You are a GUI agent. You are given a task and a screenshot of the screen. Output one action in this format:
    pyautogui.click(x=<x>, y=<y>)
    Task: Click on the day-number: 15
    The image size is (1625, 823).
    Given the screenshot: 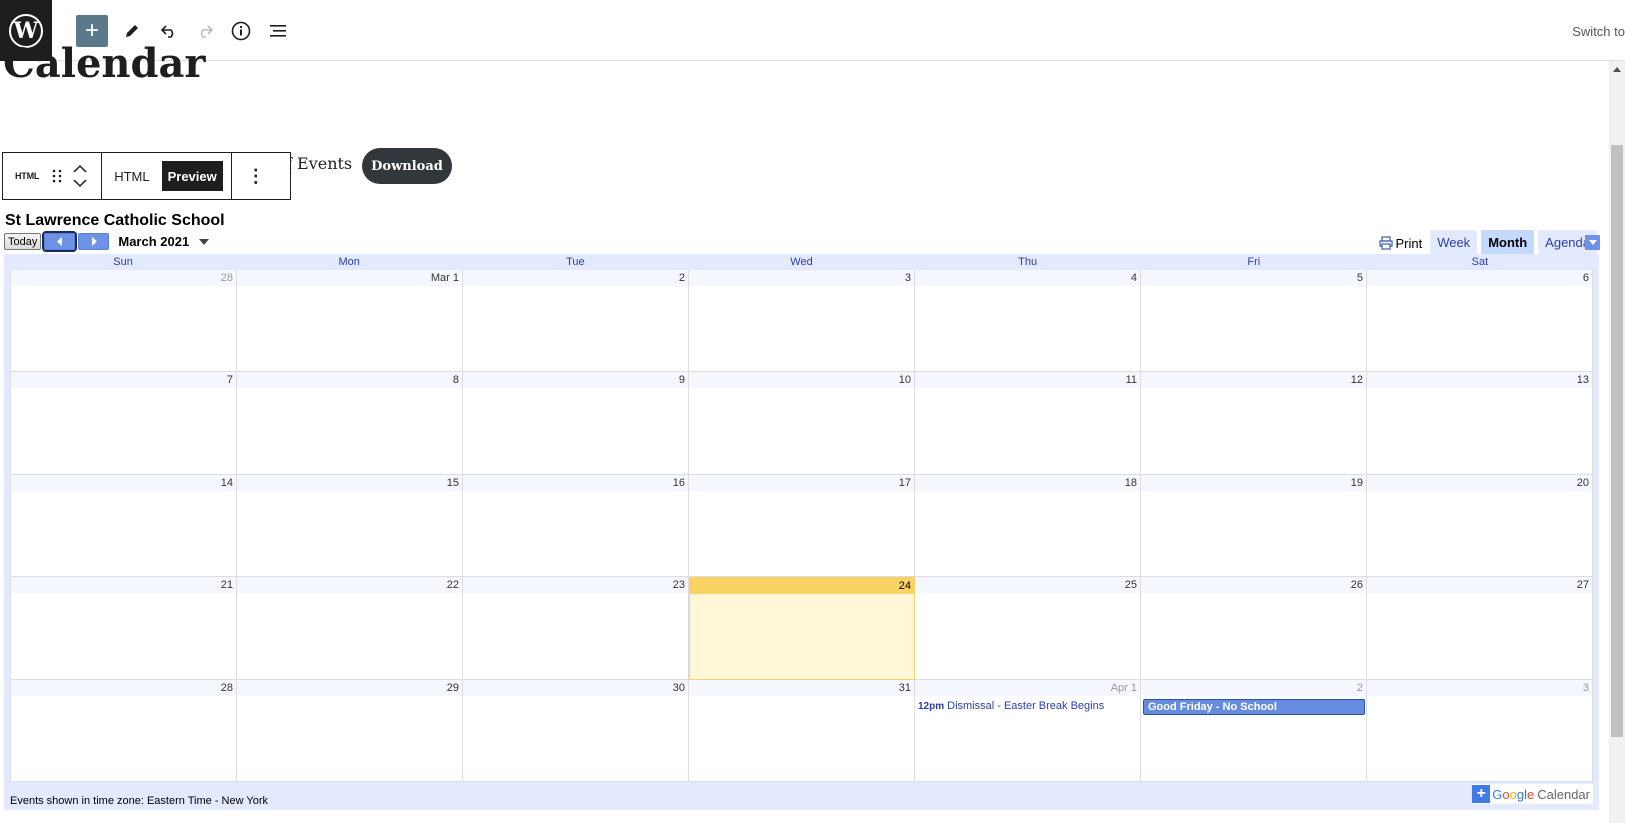 What is the action you would take?
    pyautogui.click(x=349, y=482)
    